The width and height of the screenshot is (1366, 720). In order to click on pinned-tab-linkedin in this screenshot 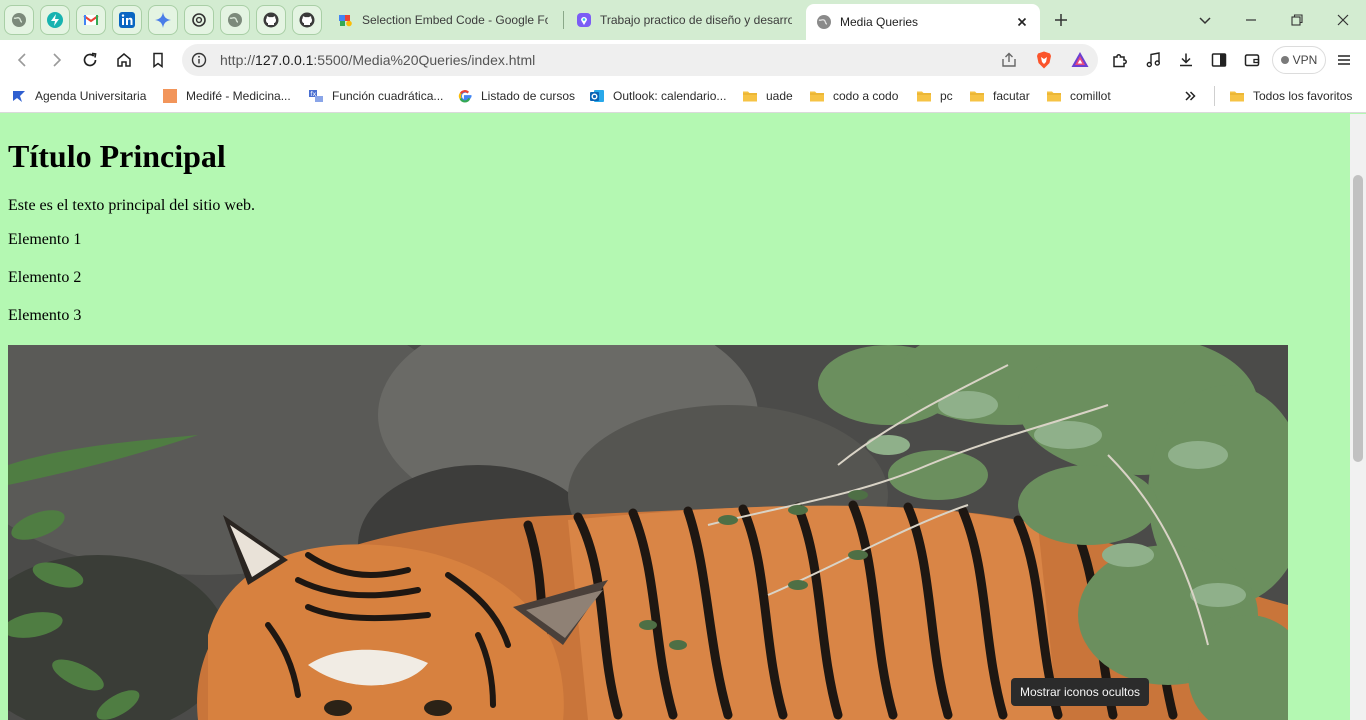, I will do `click(127, 20)`.